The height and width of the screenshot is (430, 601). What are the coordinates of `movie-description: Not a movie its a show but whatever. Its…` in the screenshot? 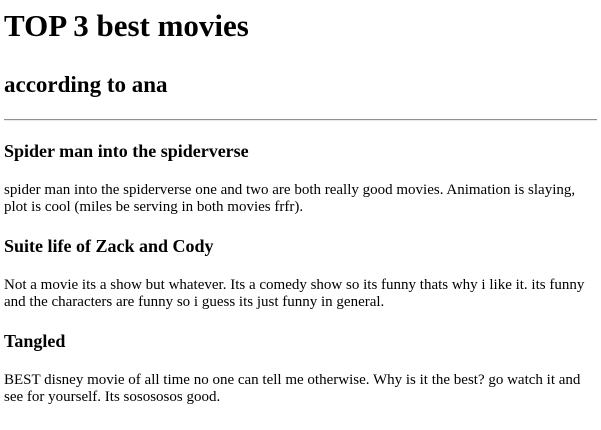 It's located at (294, 293).